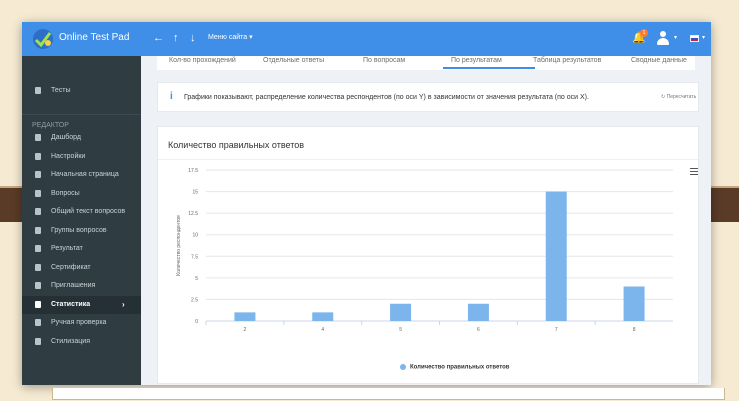  I want to click on y-axis-title: Количество респондентов, so click(179, 245).